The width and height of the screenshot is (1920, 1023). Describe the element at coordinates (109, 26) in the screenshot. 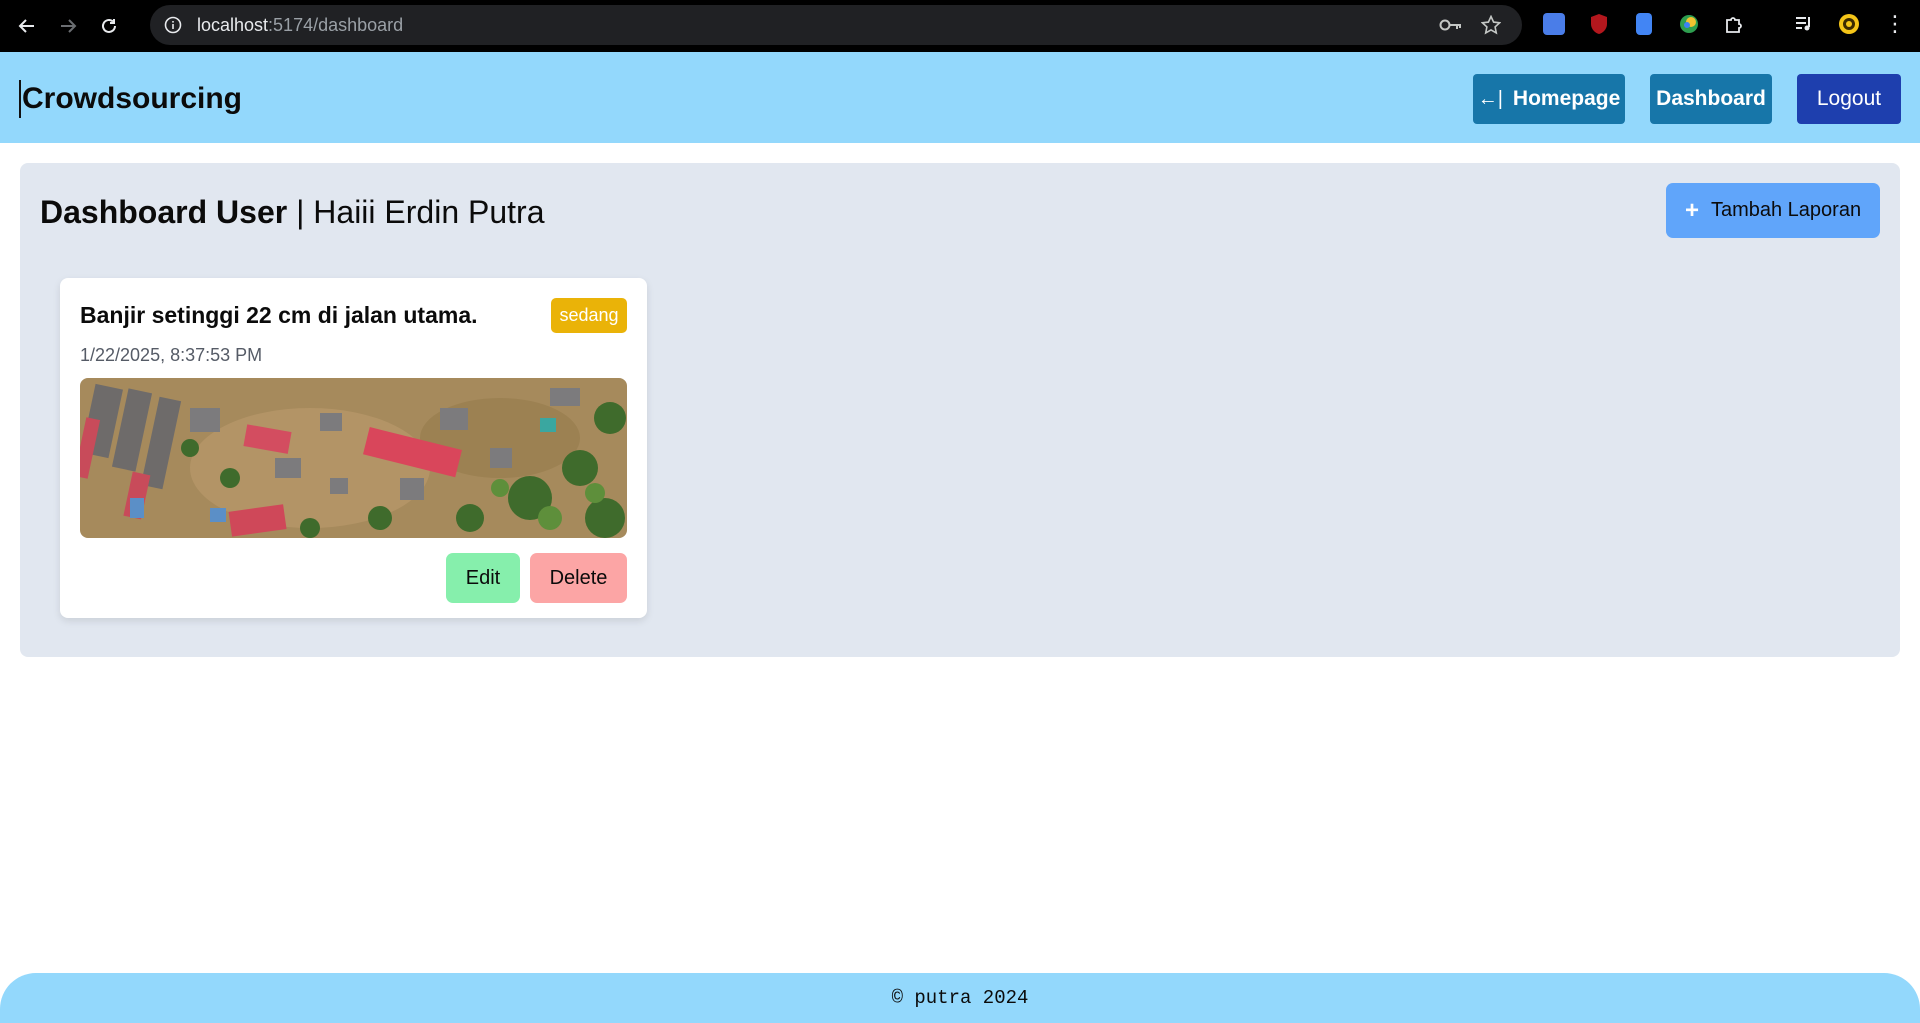

I see `reload-icon` at that location.